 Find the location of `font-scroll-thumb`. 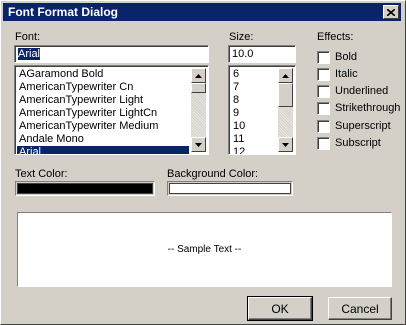

font-scroll-thumb is located at coordinates (198, 88).